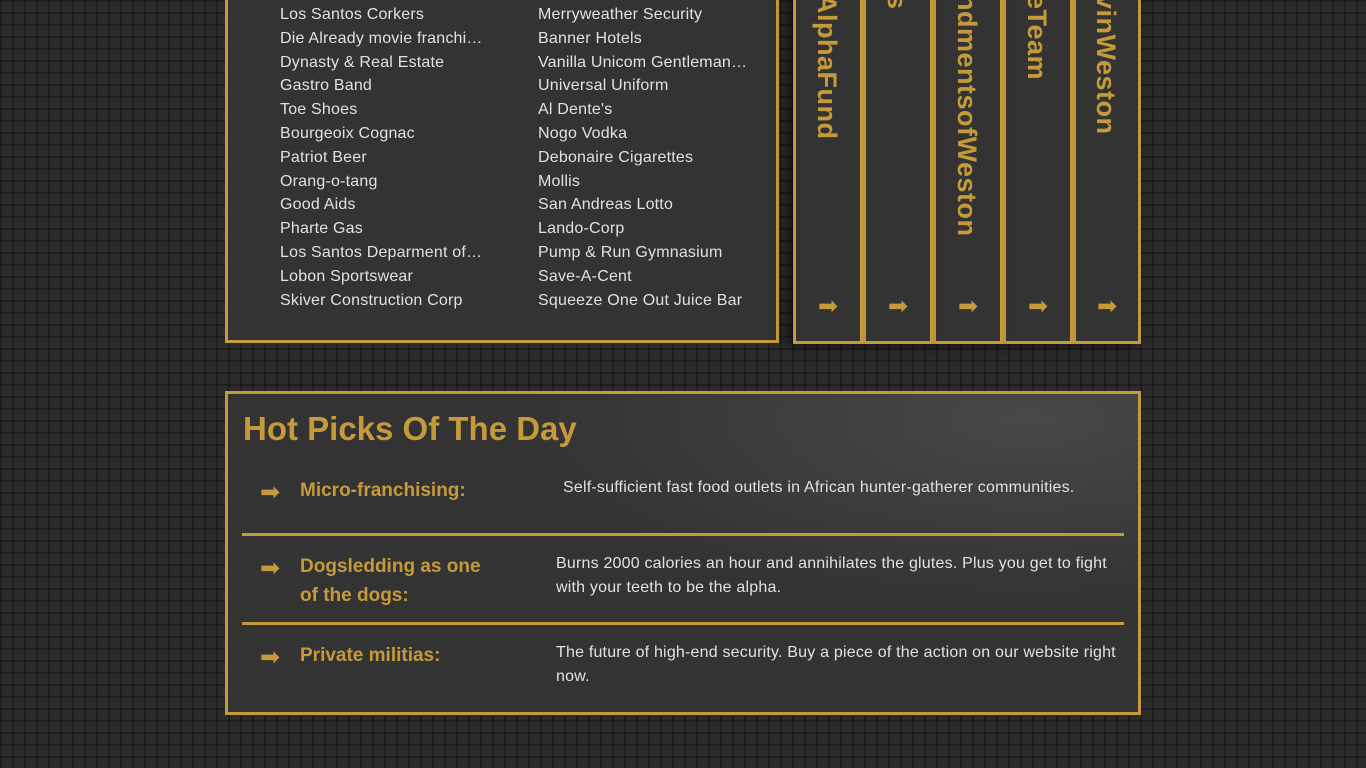 The image size is (1366, 768). What do you see at coordinates (648, 205) in the screenshot?
I see `client-item: San Andreas Lotto` at bounding box center [648, 205].